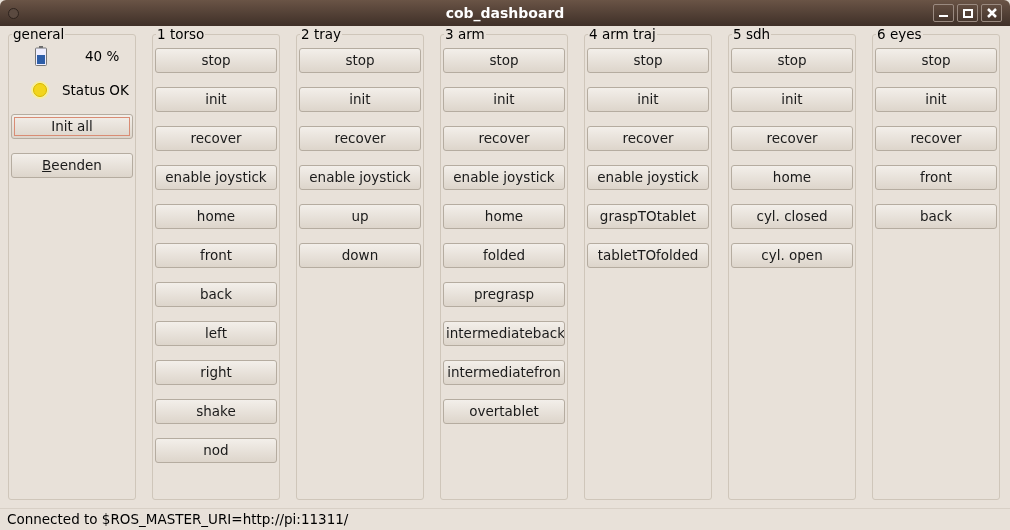  What do you see at coordinates (504, 255) in the screenshot?
I see `command-button: folded` at bounding box center [504, 255].